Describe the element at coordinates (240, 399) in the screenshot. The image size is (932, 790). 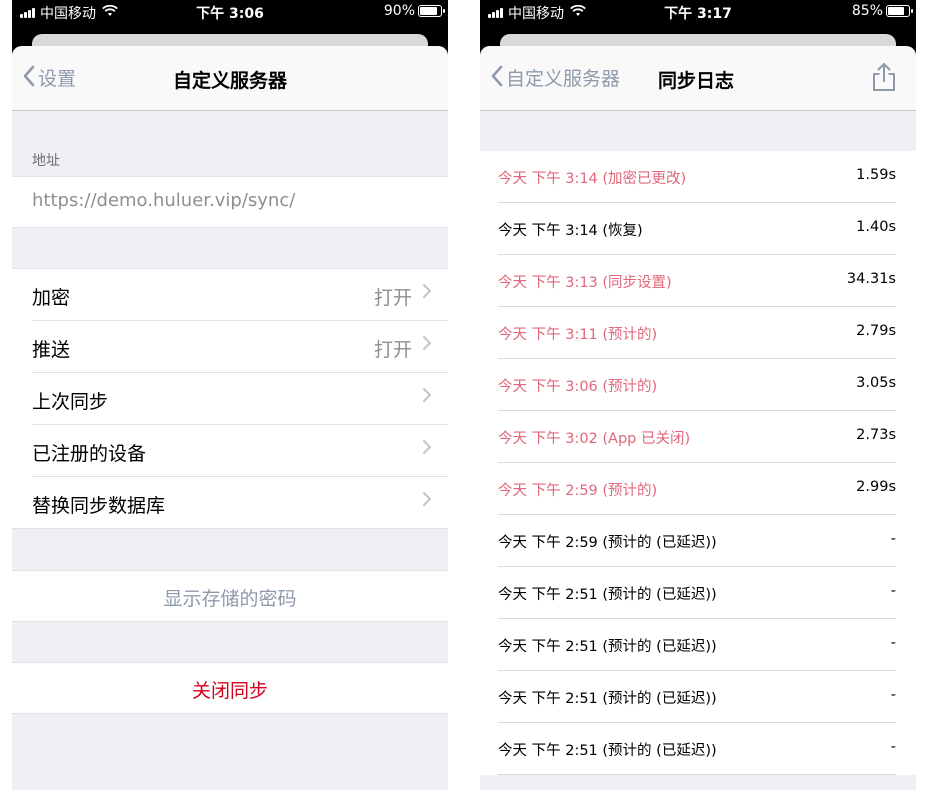
I see `row-last-sync: 上次同步` at that location.